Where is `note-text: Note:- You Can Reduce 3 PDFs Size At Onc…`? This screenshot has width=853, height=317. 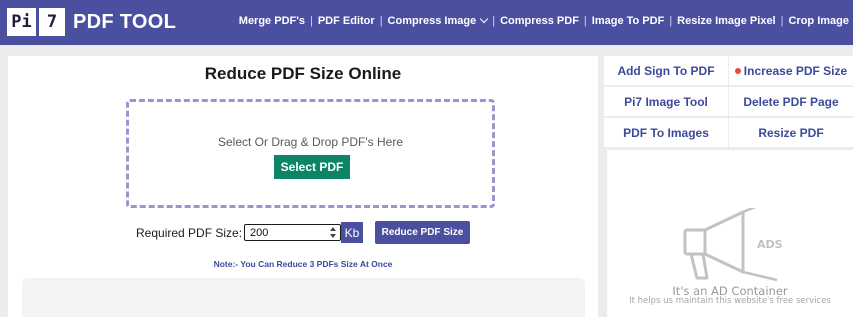
note-text: Note:- You Can Reduce 3 PDFs Size At Onc… is located at coordinates (303, 264).